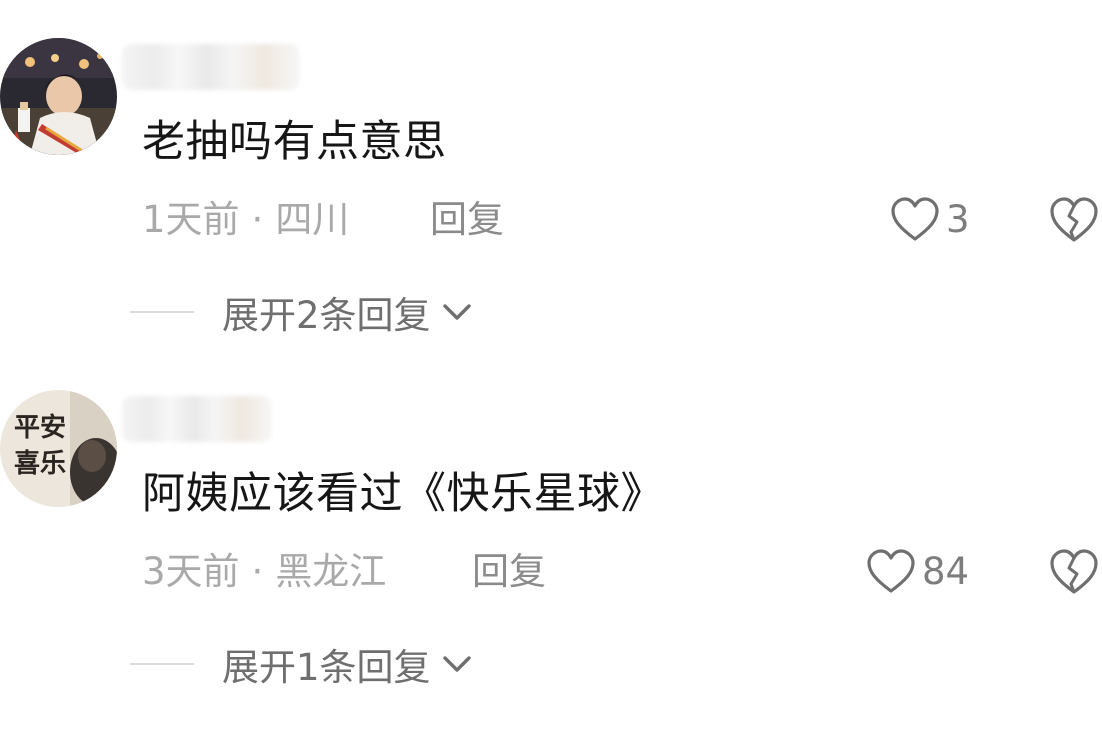 The image size is (1102, 735). I want to click on comment-location: 黑龙江, so click(331, 571).